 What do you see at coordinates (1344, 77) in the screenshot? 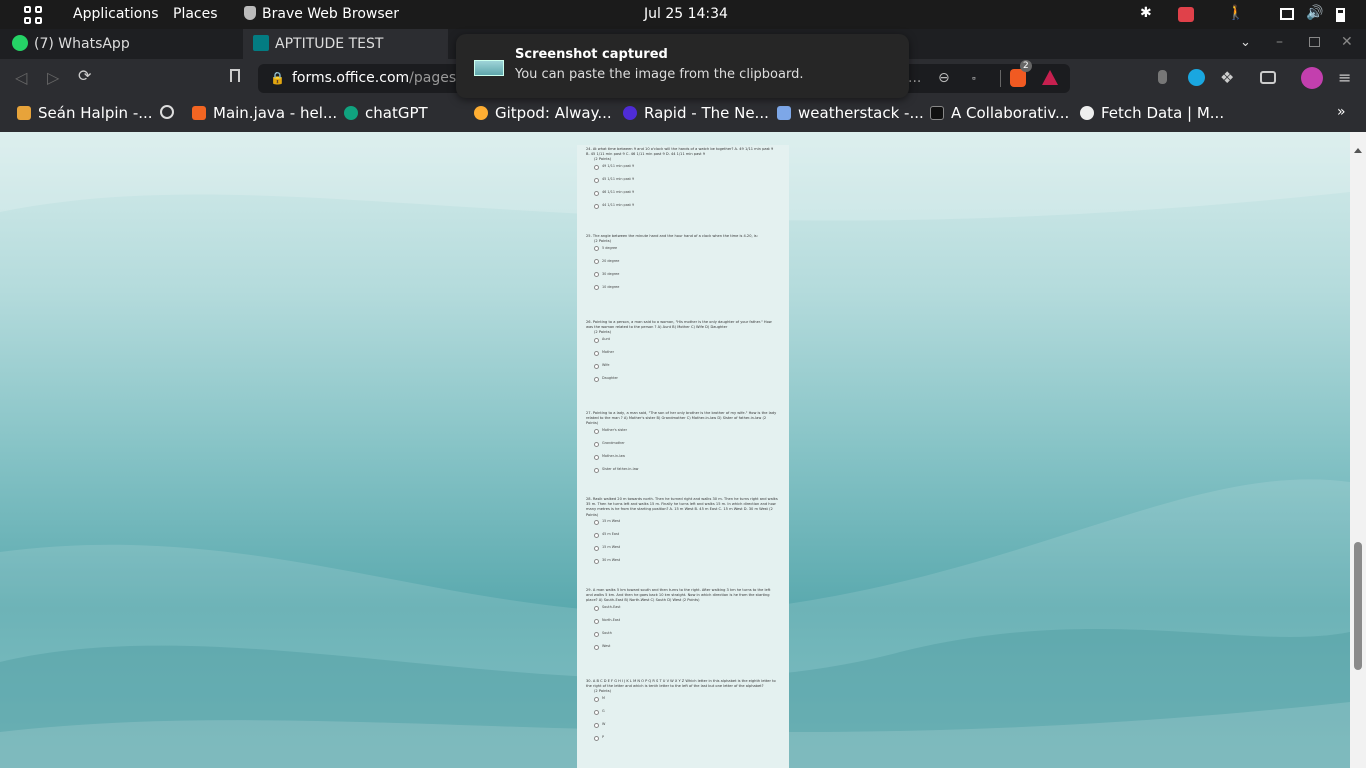
I see `menu-icon: ≡` at bounding box center [1344, 77].